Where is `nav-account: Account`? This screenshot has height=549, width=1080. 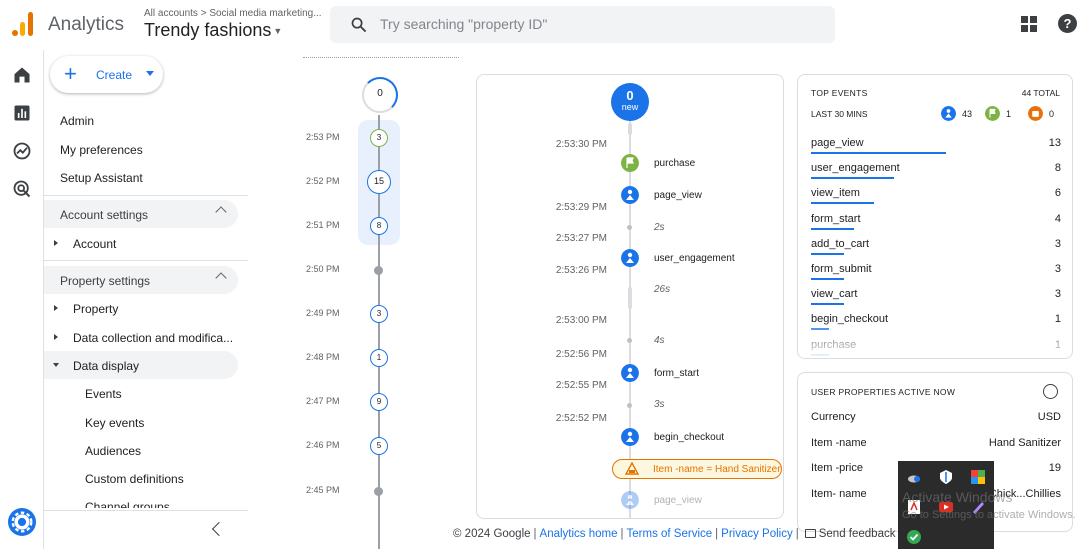
nav-account: Account is located at coordinates (94, 244).